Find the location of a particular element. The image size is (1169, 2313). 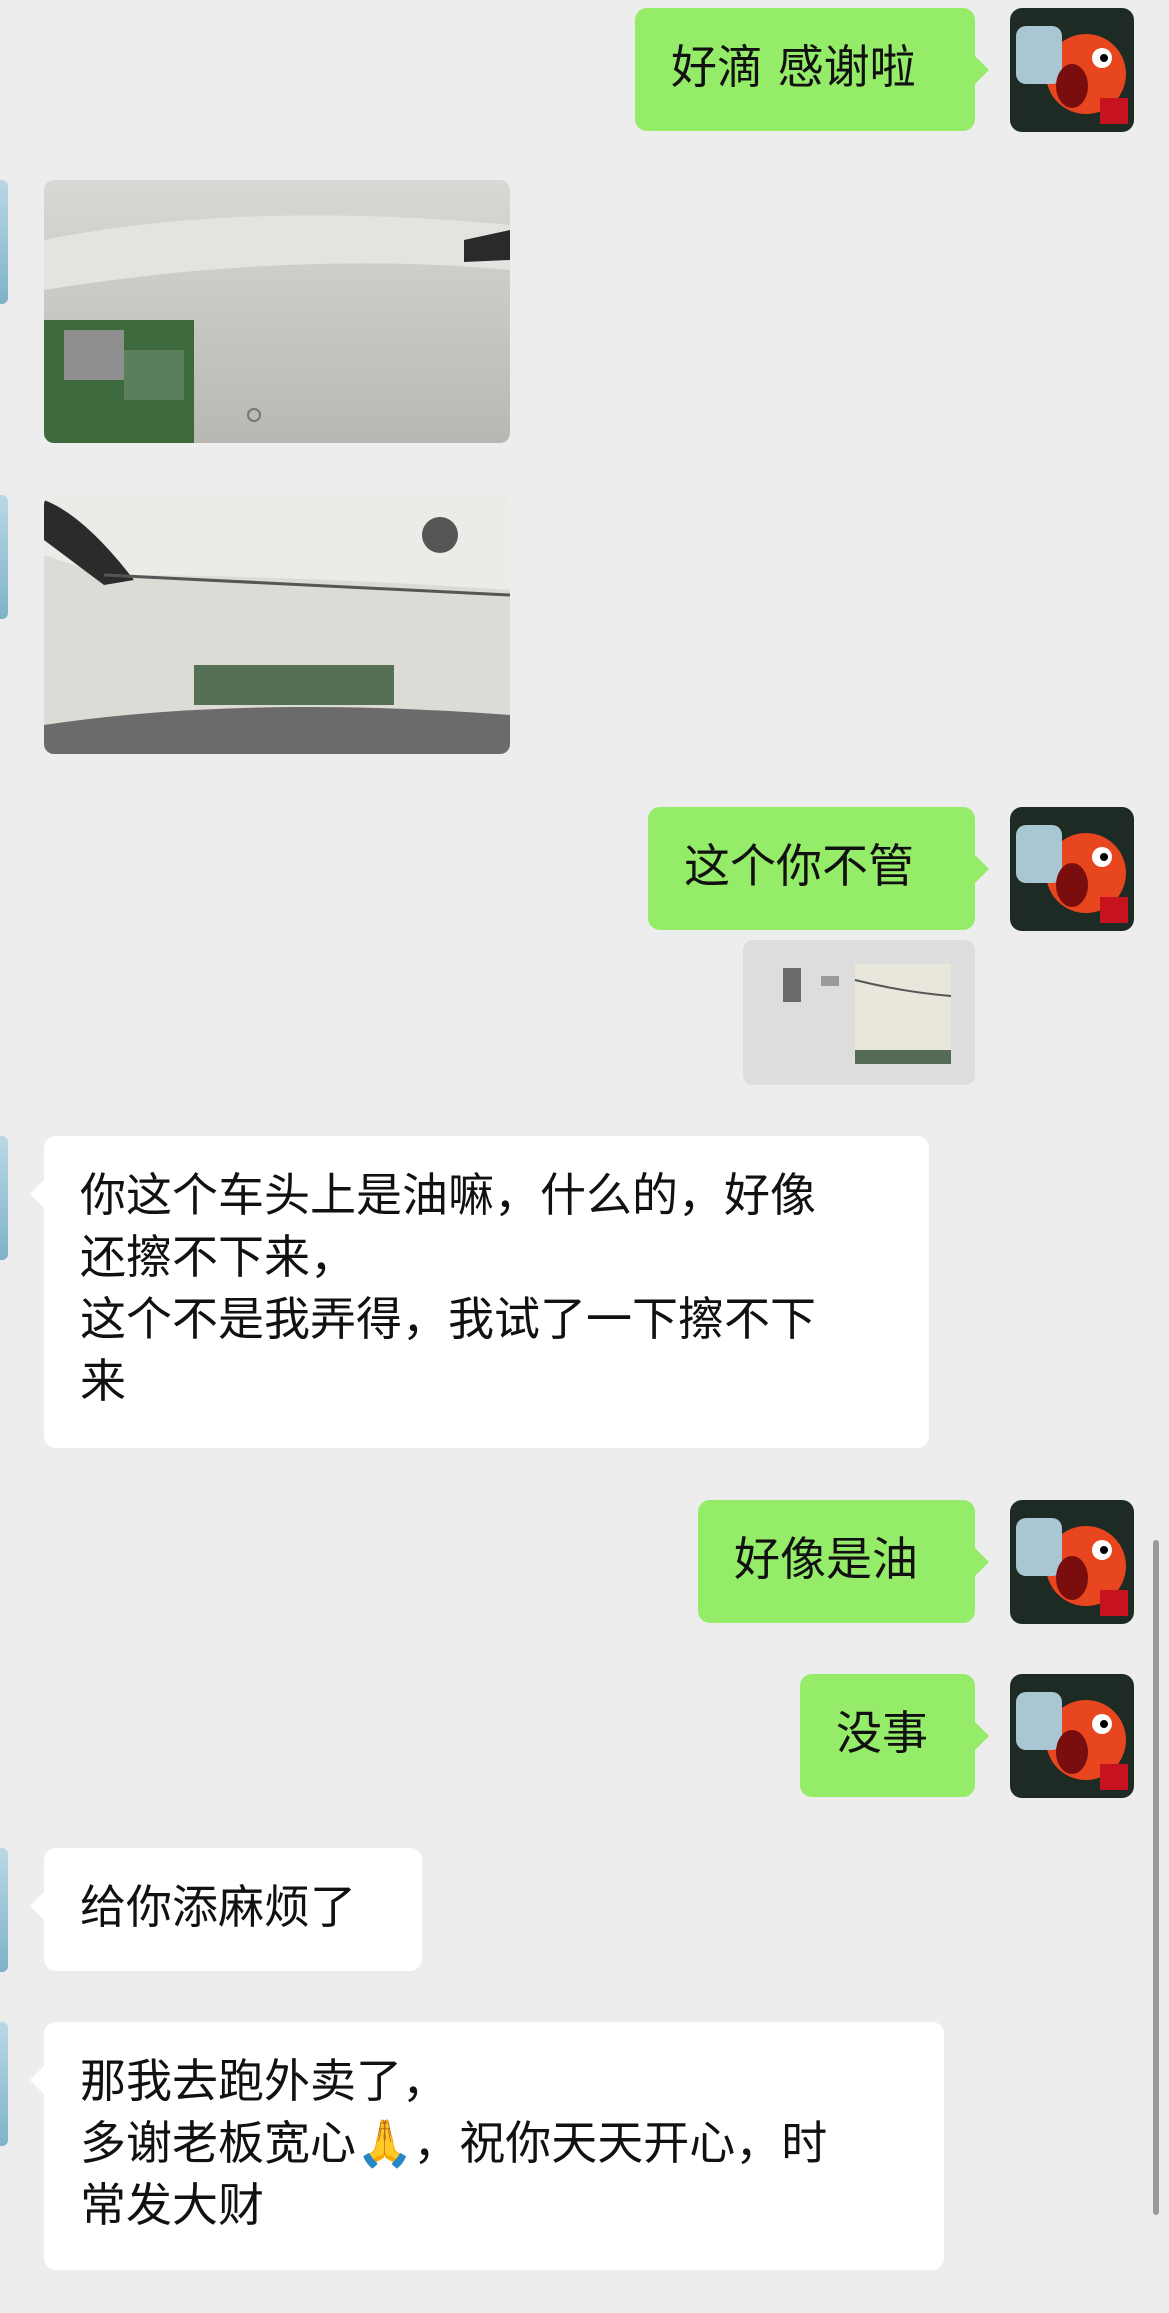

message-text: ，祝你天天开心，时 is located at coordinates (620, 2143).